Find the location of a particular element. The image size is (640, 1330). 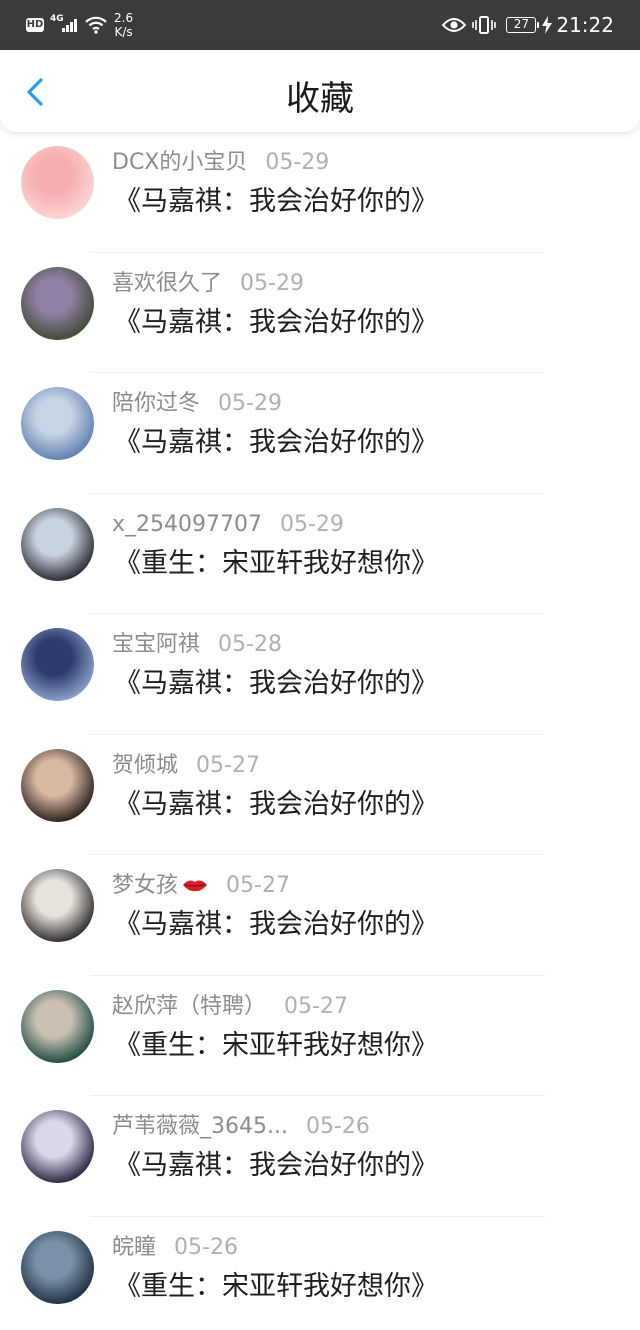

item-meta: 梦女孩 05-27 is located at coordinates (201, 886).